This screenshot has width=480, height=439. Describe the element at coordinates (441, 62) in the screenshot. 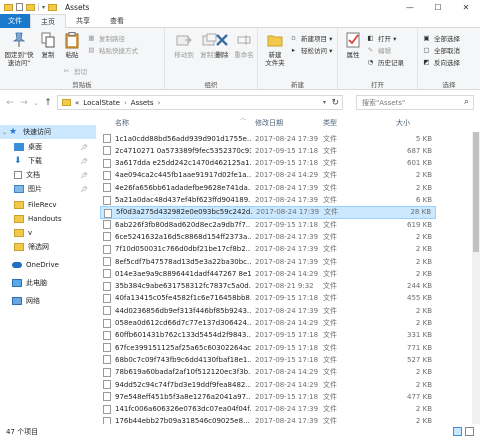

I see `invert-selection-button: ◩ 反向选择` at that location.